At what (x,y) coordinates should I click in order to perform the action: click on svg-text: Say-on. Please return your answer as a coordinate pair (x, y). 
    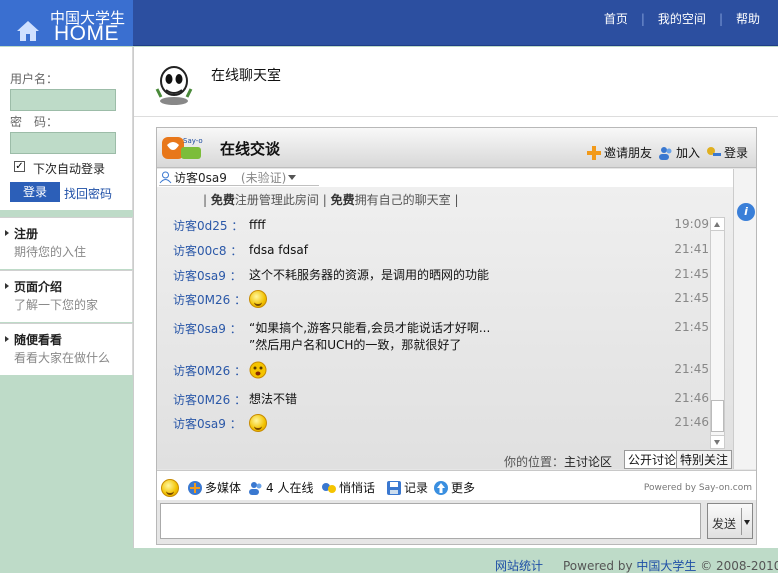
    Looking at the image, I should click on (193, 141).